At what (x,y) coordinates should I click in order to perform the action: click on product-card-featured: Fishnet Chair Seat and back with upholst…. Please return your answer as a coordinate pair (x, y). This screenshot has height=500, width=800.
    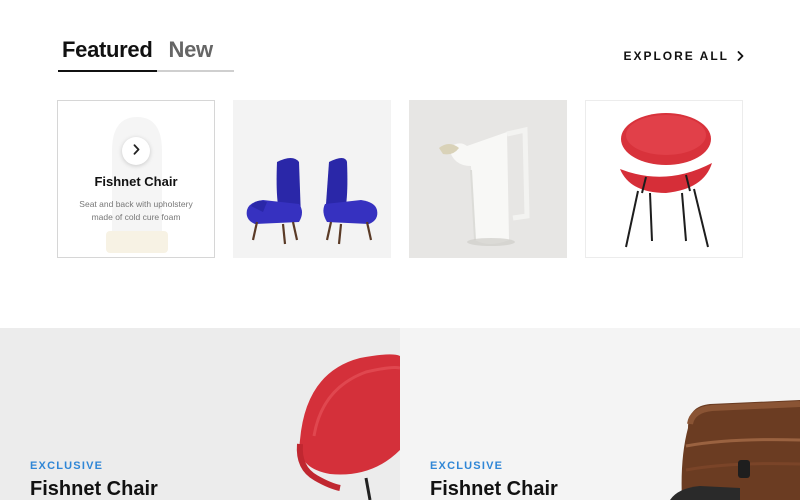
    Looking at the image, I should click on (136, 179).